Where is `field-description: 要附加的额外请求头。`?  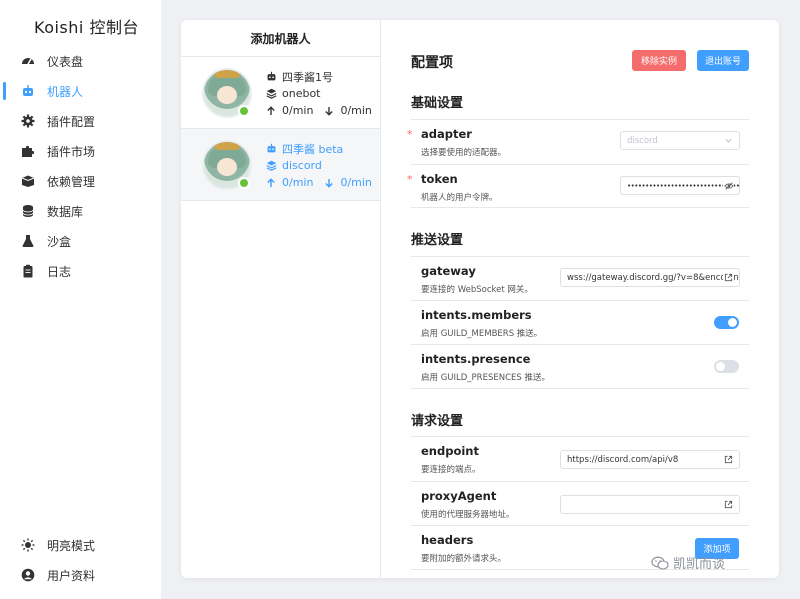
field-description: 要附加的额外请求头。 is located at coordinates (464, 559).